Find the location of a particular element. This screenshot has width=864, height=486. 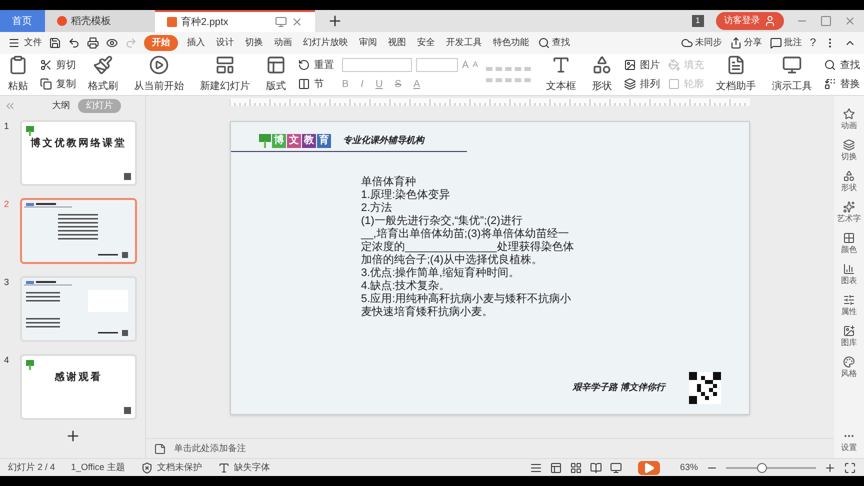

new-slide-button: 新建幻灯片 is located at coordinates (225, 74).